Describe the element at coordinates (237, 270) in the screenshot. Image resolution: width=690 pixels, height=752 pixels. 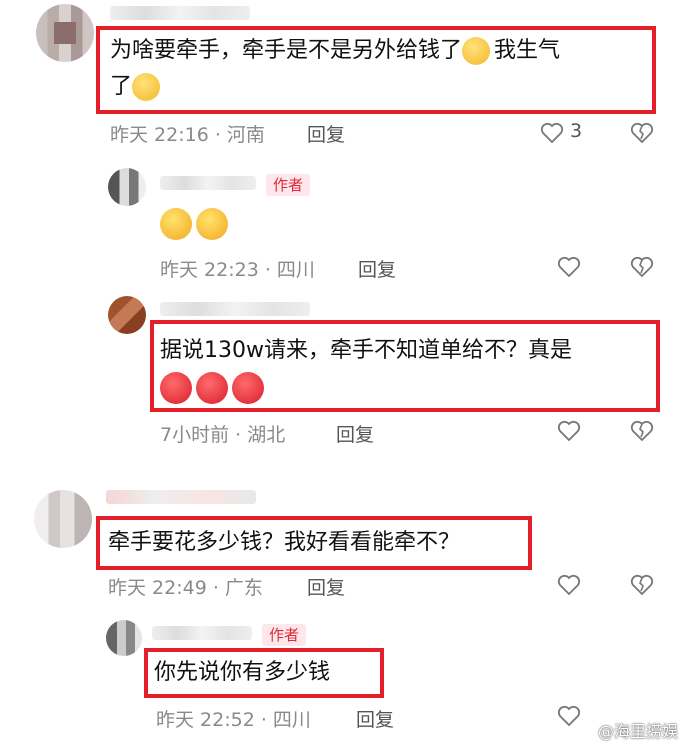
I see `comment-meta: 昨天 22:23 · 四川` at that location.